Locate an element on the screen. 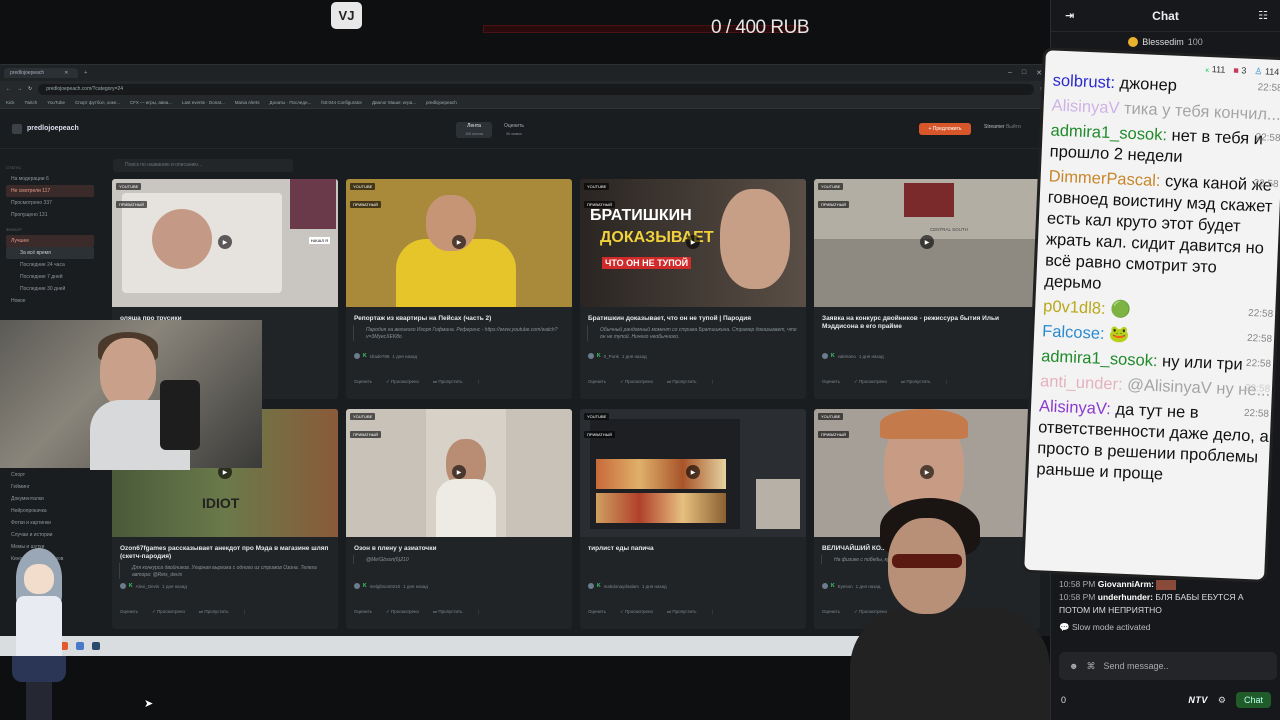 This screenshot has width=1280, height=720. maximize-icon: □ is located at coordinates (1024, 73).